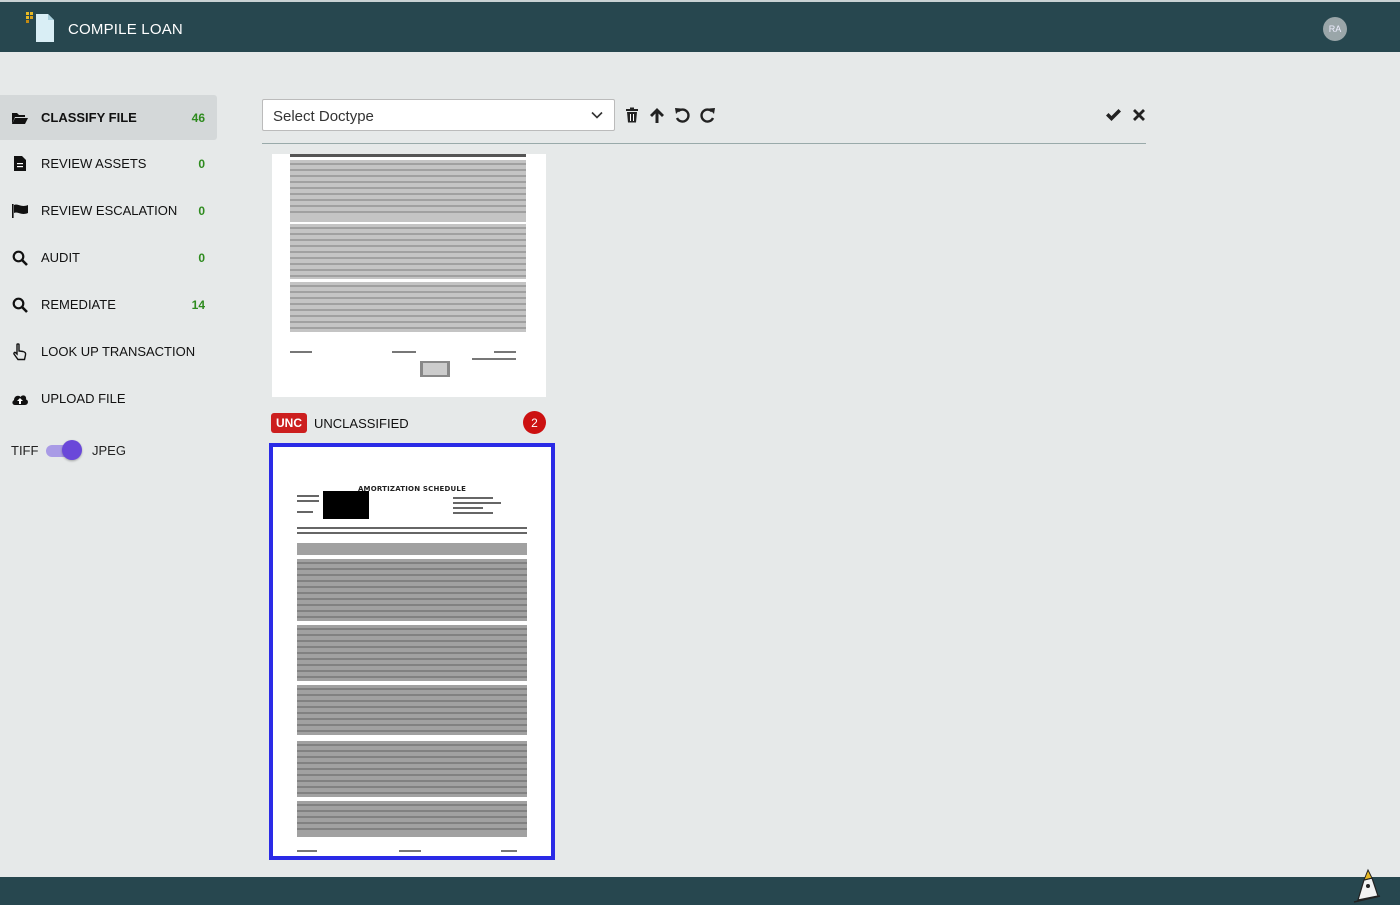 This screenshot has width=1400, height=905. I want to click on trash-icon, so click(632, 115).